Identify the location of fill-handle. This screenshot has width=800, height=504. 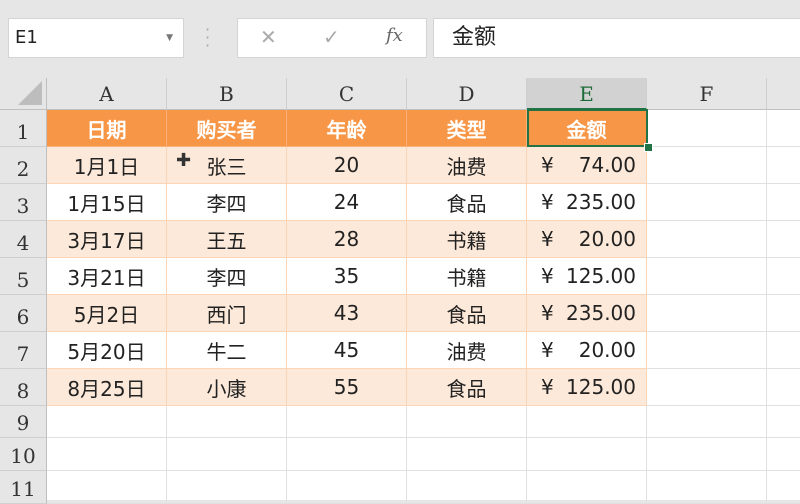
(648, 147).